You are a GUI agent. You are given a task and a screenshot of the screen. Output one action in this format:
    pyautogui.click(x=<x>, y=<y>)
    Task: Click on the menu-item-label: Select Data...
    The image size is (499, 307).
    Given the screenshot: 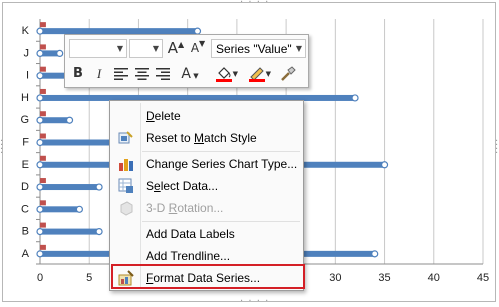 What is the action you would take?
    pyautogui.click(x=182, y=186)
    